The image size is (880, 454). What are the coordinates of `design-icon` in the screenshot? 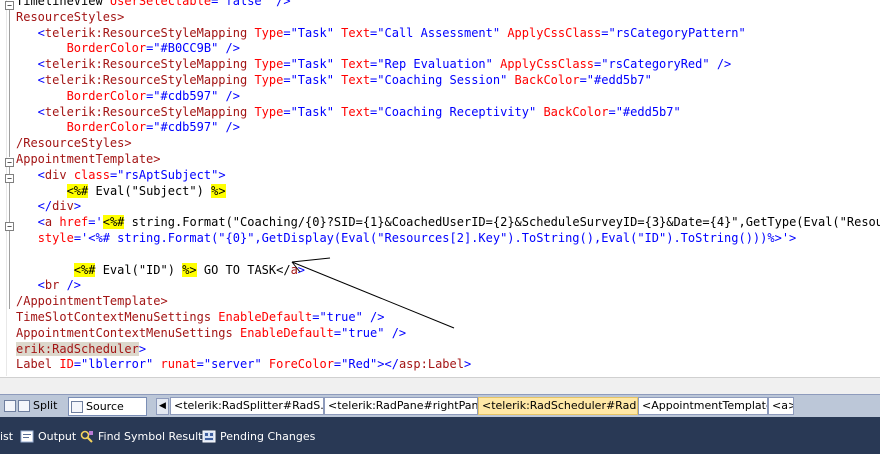 It's located at (10, 406).